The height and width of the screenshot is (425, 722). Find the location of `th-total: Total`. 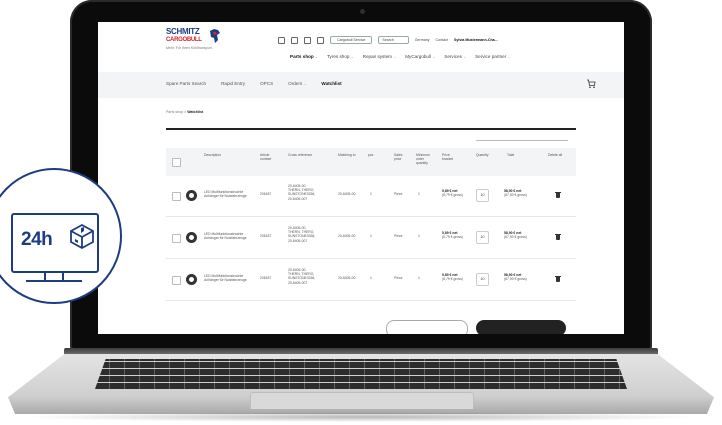

th-total: Total is located at coordinates (511, 155).